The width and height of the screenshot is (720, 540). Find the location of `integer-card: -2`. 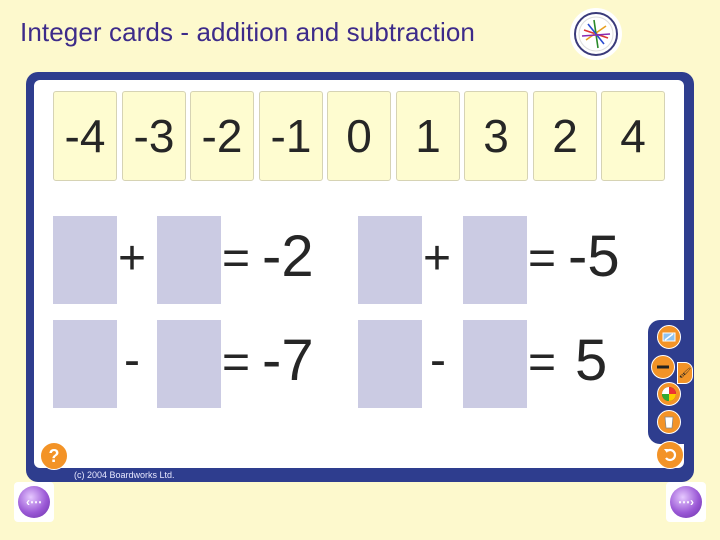

integer-card: -2 is located at coordinates (222, 136).